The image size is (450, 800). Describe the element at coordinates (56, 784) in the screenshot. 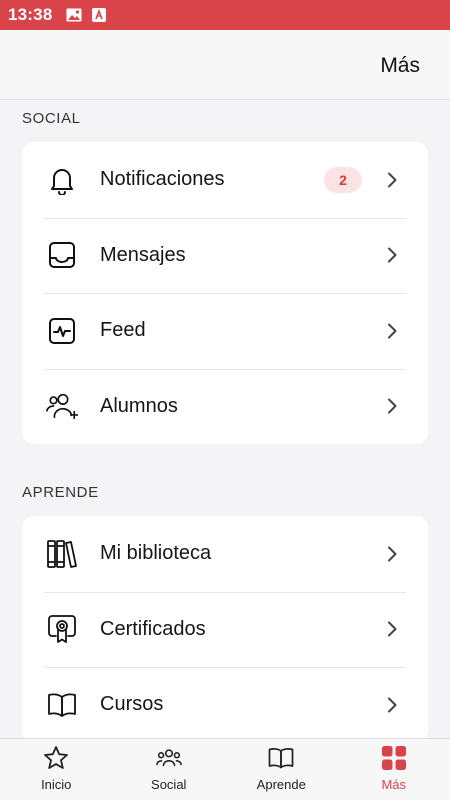

I see `tab-label: Inicio` at that location.